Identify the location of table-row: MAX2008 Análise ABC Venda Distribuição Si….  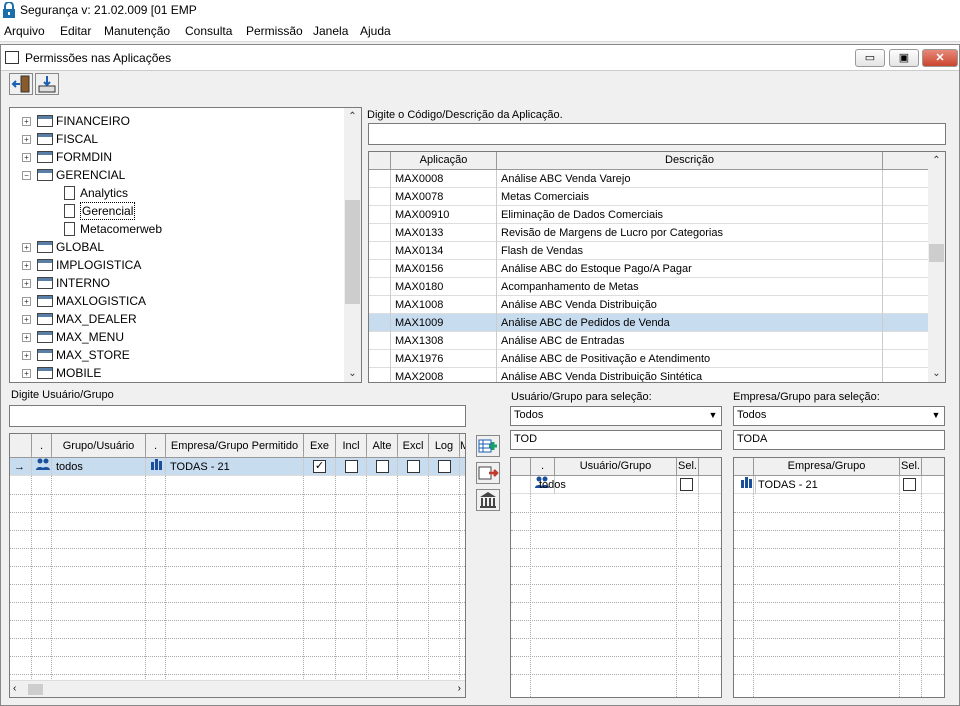
(649, 375).